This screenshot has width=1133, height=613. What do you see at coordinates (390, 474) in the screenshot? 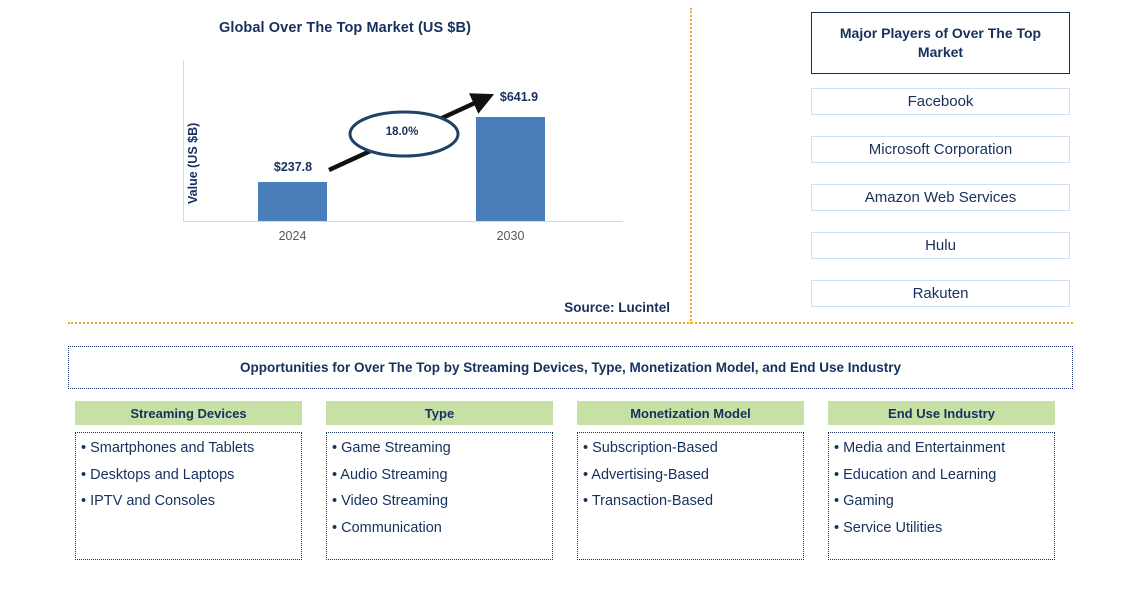
I see `list-item: • Audio Streaming` at bounding box center [390, 474].